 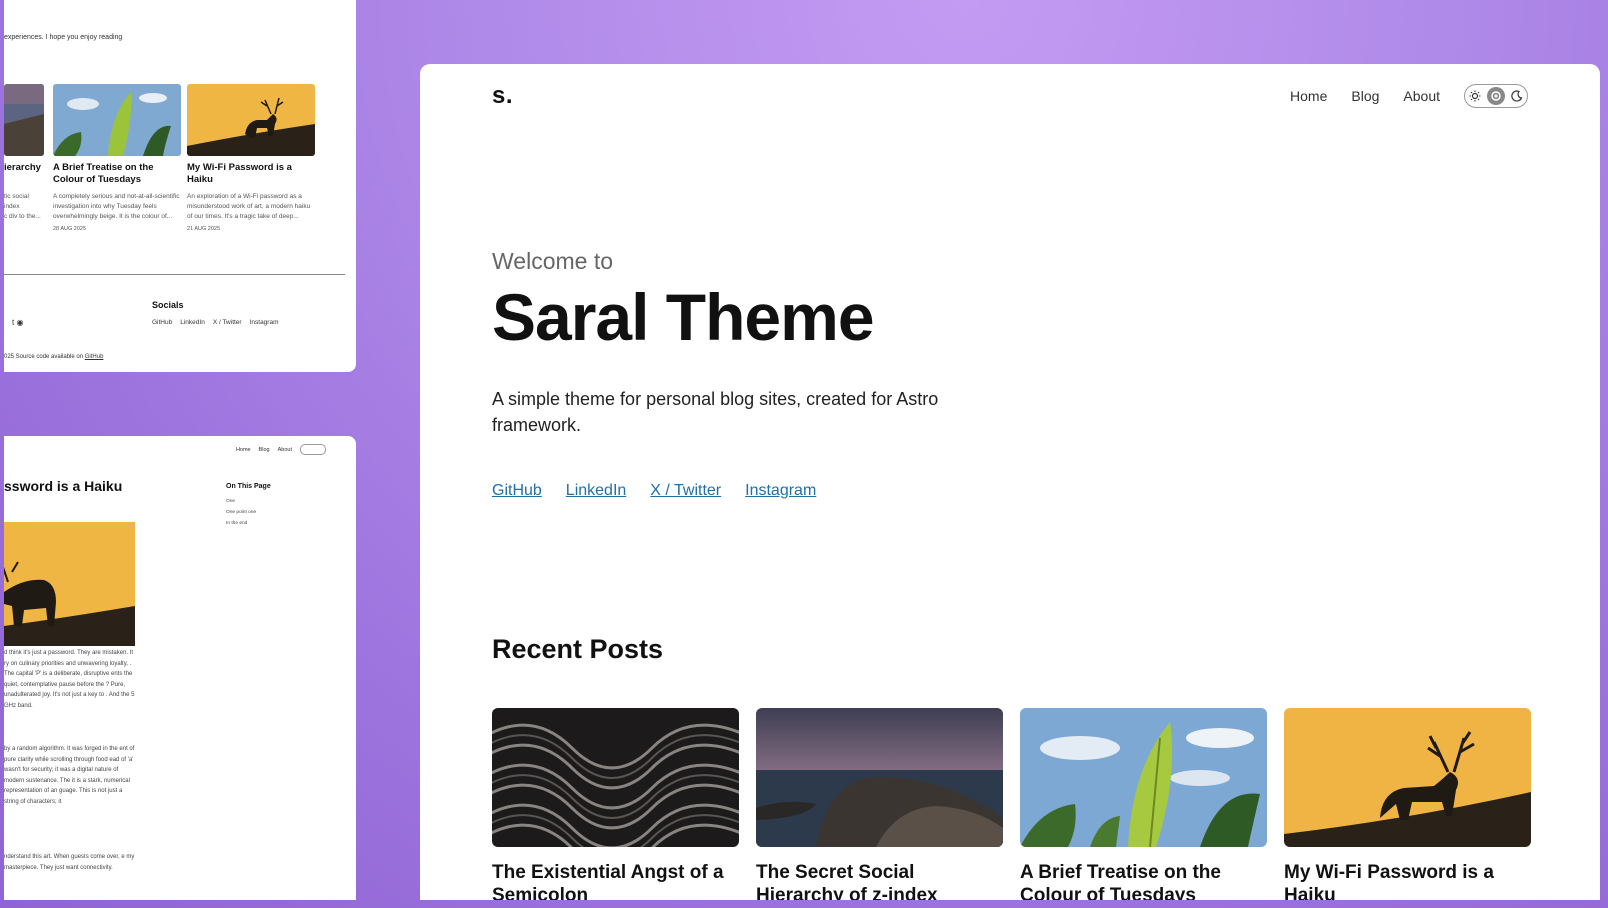 I want to click on footer-partial-text: t, so click(x=13, y=322).